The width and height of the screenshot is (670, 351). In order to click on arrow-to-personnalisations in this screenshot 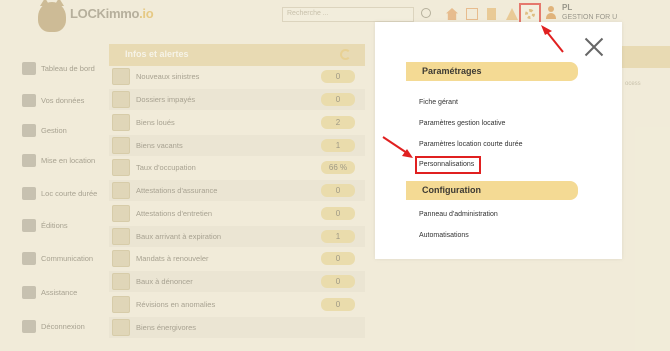, I will do `click(397, 147)`.